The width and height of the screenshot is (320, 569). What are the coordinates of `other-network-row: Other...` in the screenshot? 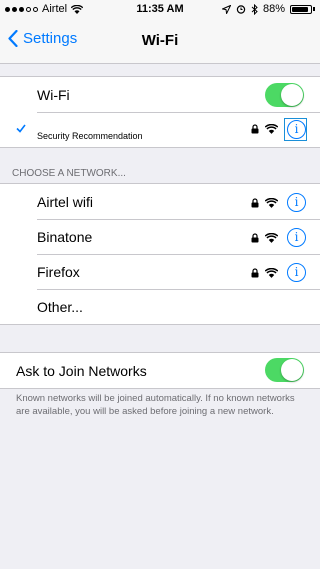 It's located at (160, 306).